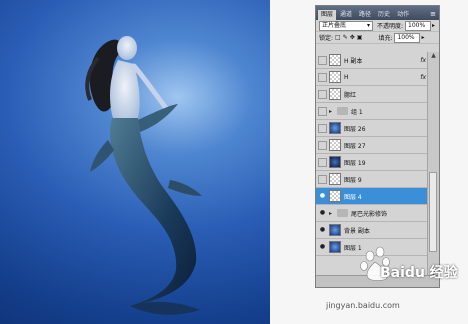 Image resolution: width=468 pixels, height=324 pixels. Describe the element at coordinates (353, 197) in the screenshot. I see `layer-name: 图层 4` at that location.